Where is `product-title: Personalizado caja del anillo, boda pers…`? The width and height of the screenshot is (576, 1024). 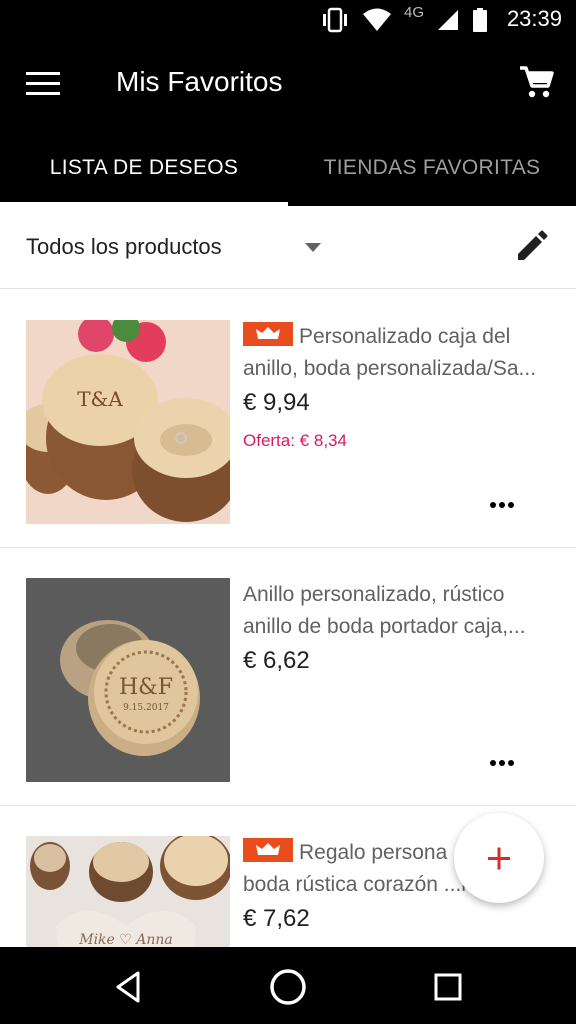
product-title: Personalizado caja del anillo, boda pers… is located at coordinates (401, 353).